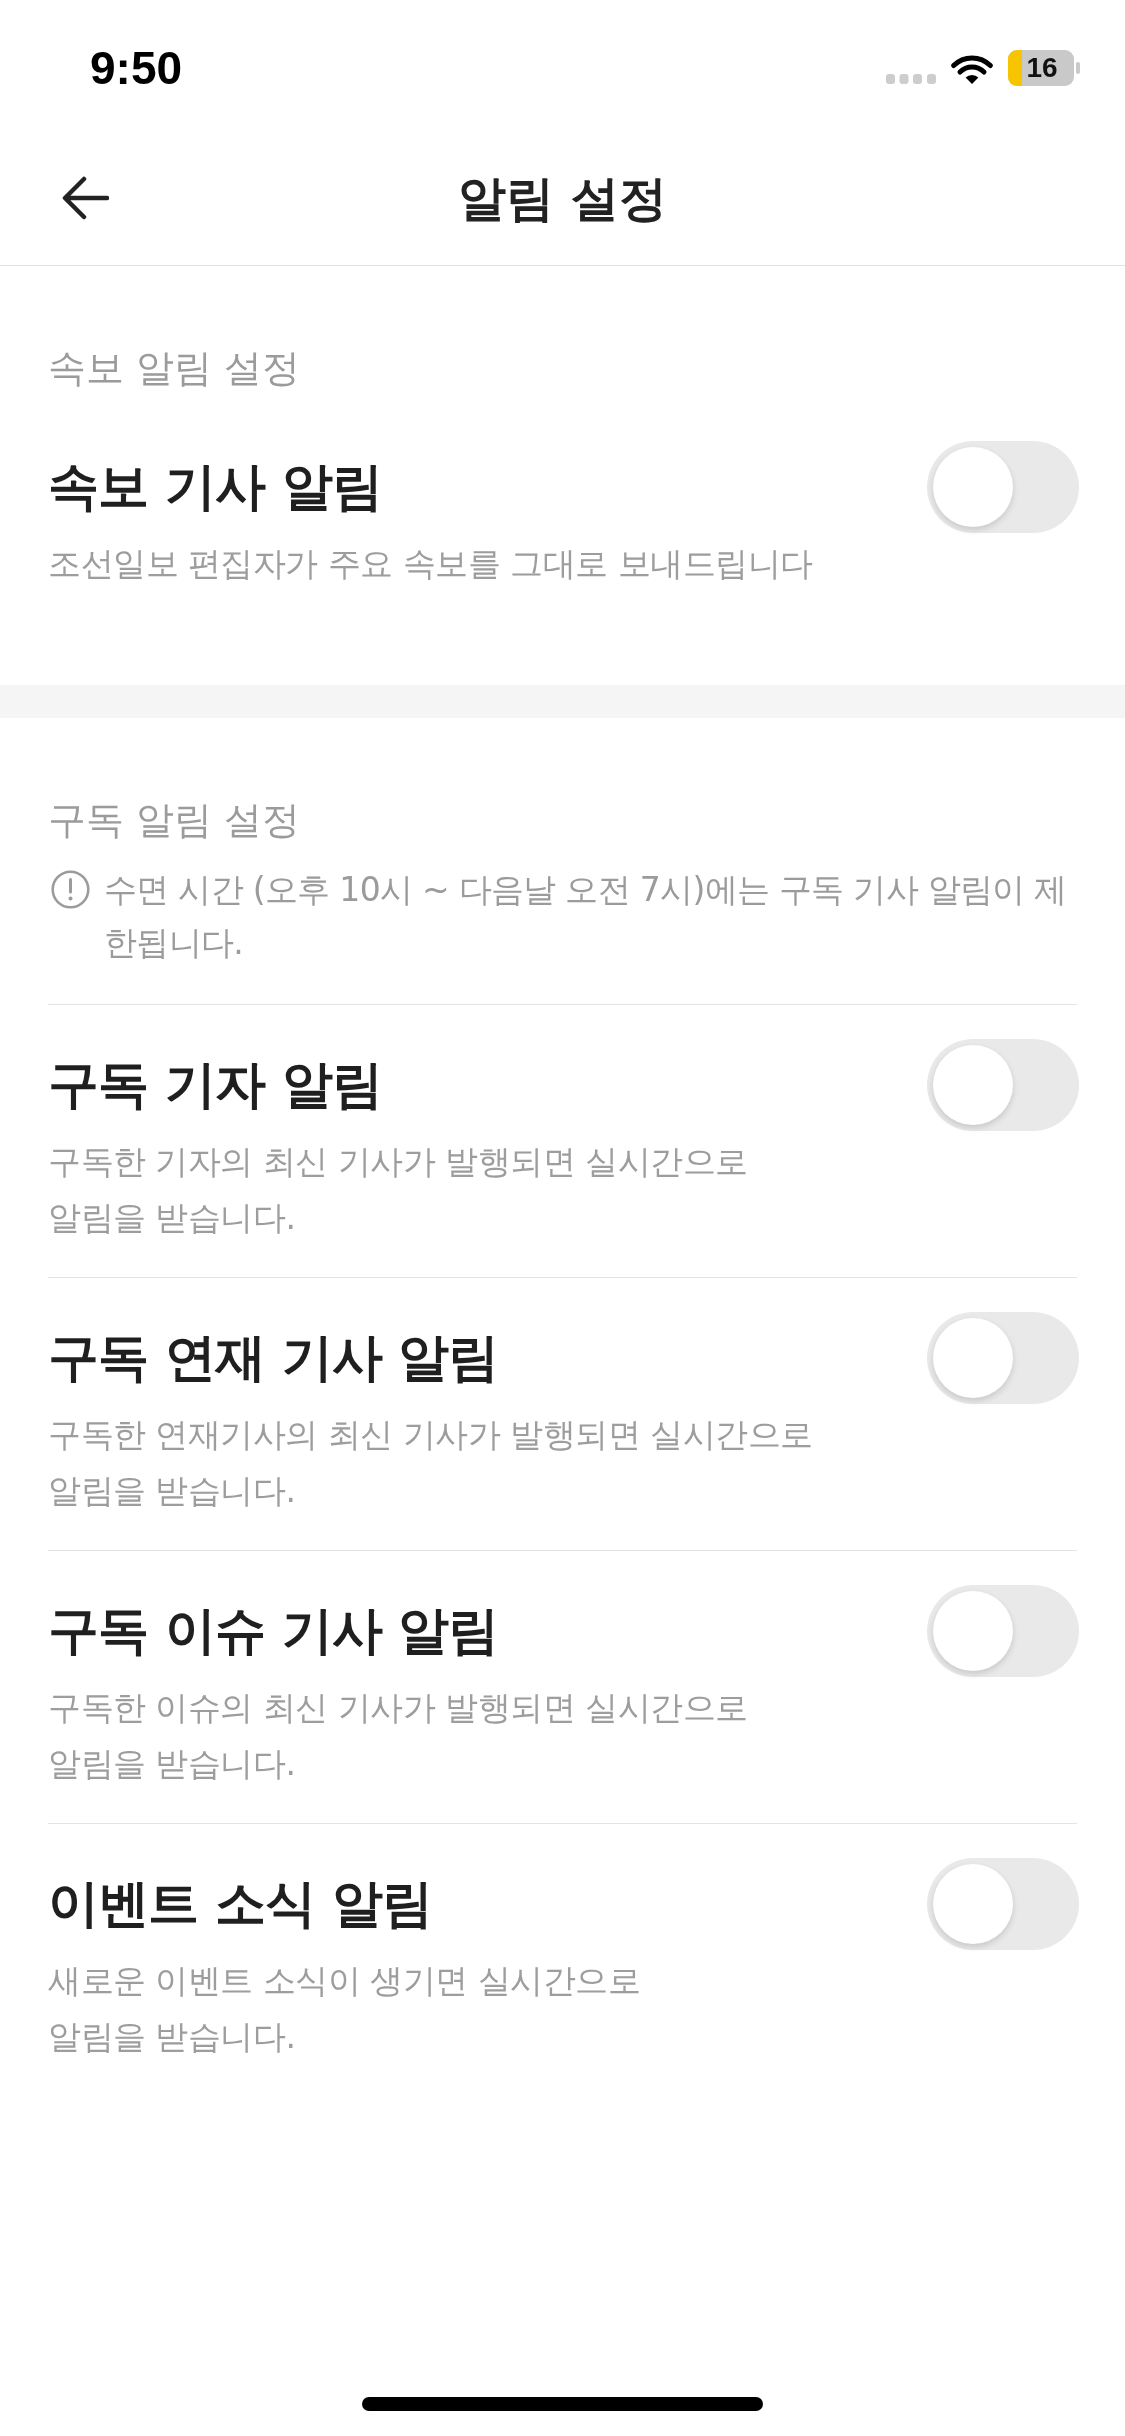  Describe the element at coordinates (274, 1358) in the screenshot. I see `setting-title: 구독 연재 기사 알림` at that location.